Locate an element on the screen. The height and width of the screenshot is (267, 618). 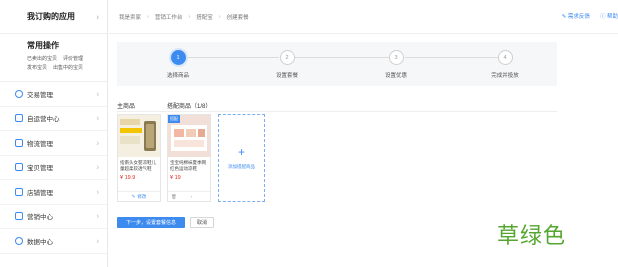
sidebar-item-label: 数据中心 is located at coordinates (40, 242).